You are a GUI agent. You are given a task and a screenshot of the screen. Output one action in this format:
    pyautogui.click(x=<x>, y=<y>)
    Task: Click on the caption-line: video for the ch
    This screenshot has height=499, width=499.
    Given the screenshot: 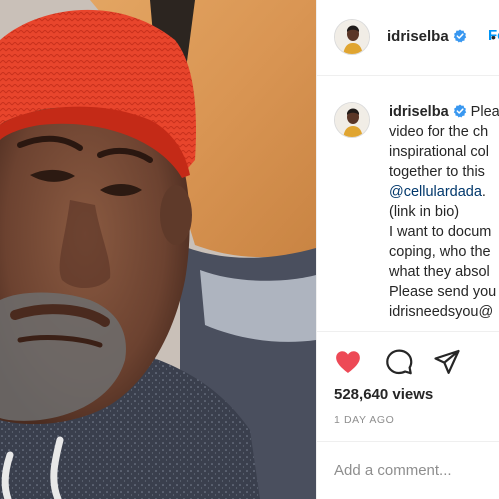 What is the action you would take?
    pyautogui.click(x=439, y=132)
    